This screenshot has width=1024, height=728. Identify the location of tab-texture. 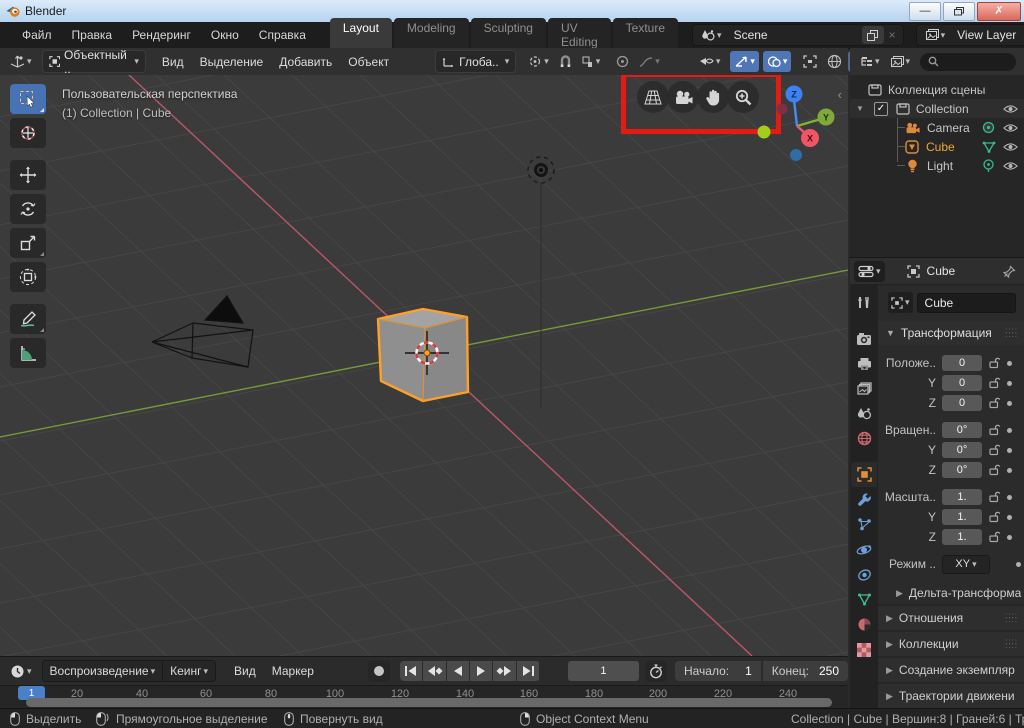
(864, 649).